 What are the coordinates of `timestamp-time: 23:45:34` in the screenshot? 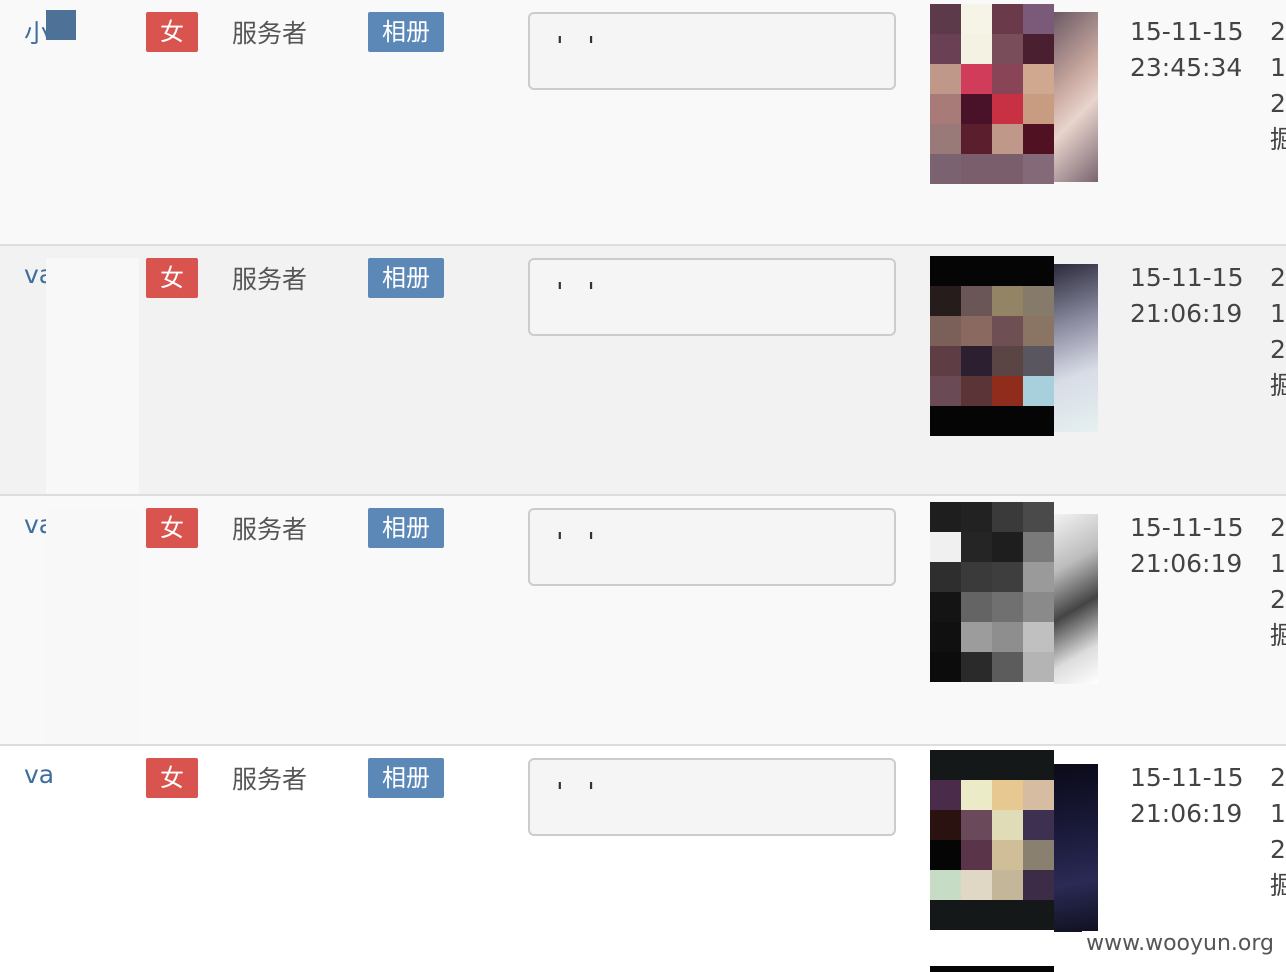 It's located at (1186, 67).